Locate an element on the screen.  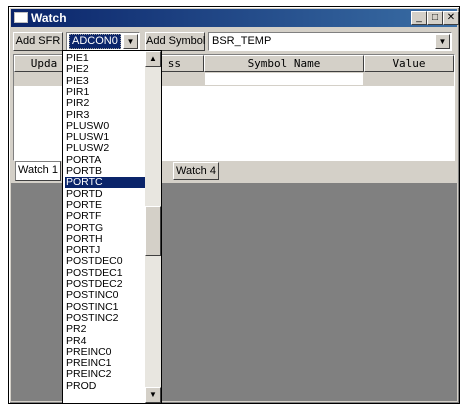
scrollbar-thumb is located at coordinates (153, 231).